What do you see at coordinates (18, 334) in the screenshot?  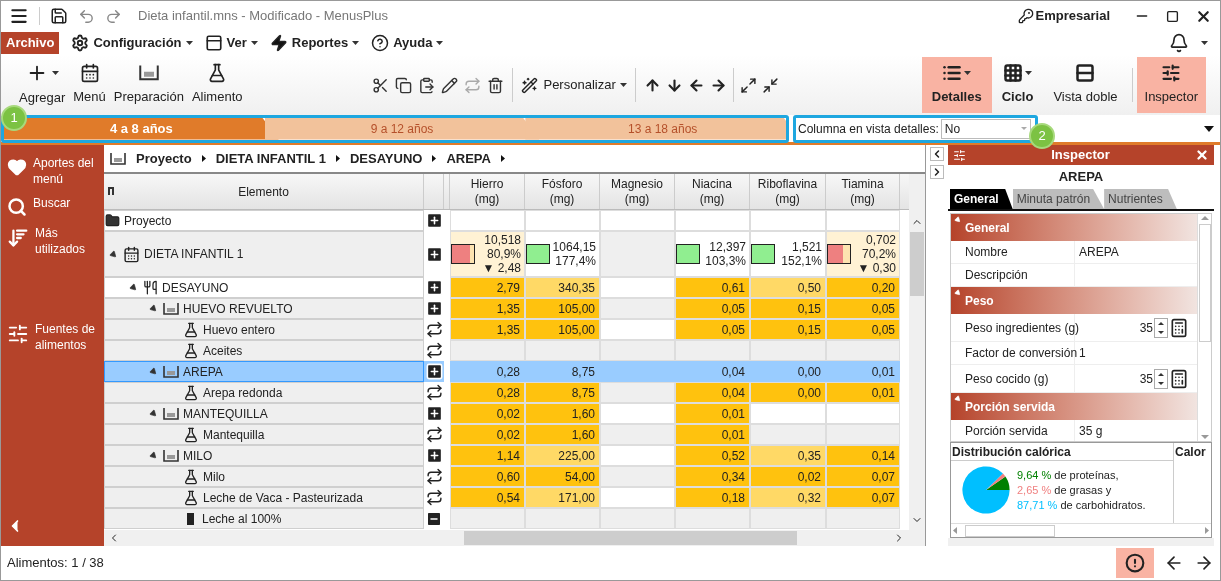 I see `sliders-icon` at bounding box center [18, 334].